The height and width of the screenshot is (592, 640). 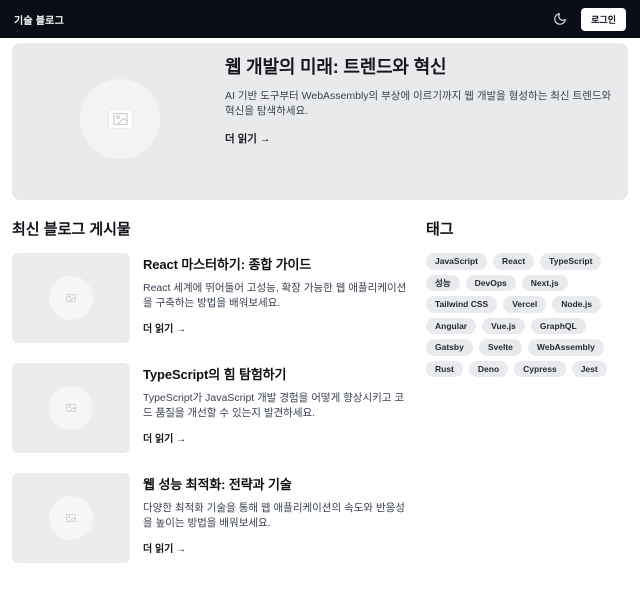 What do you see at coordinates (39, 19) in the screenshot?
I see `site-title: 기술 블로그` at bounding box center [39, 19].